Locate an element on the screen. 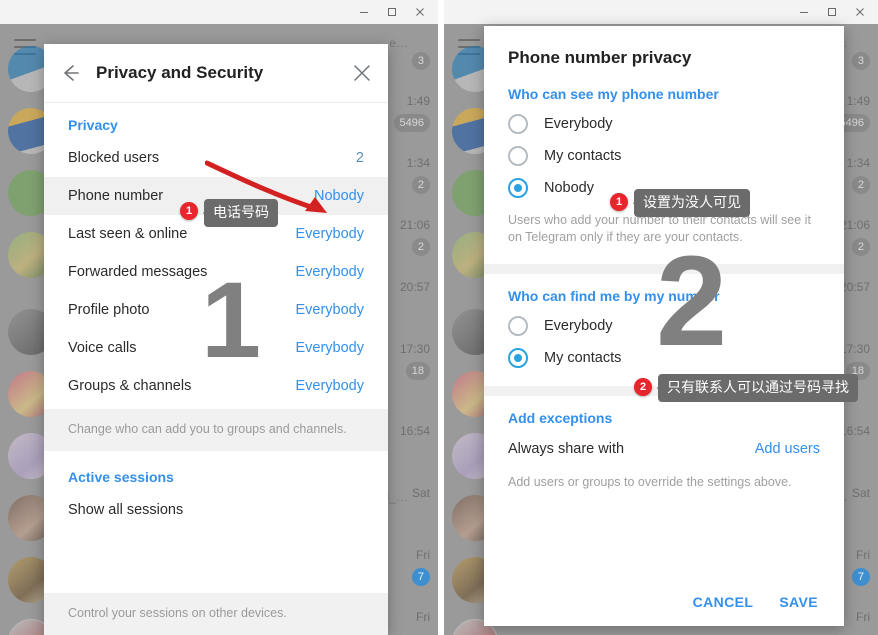  row-label: Blocked users is located at coordinates (114, 158).